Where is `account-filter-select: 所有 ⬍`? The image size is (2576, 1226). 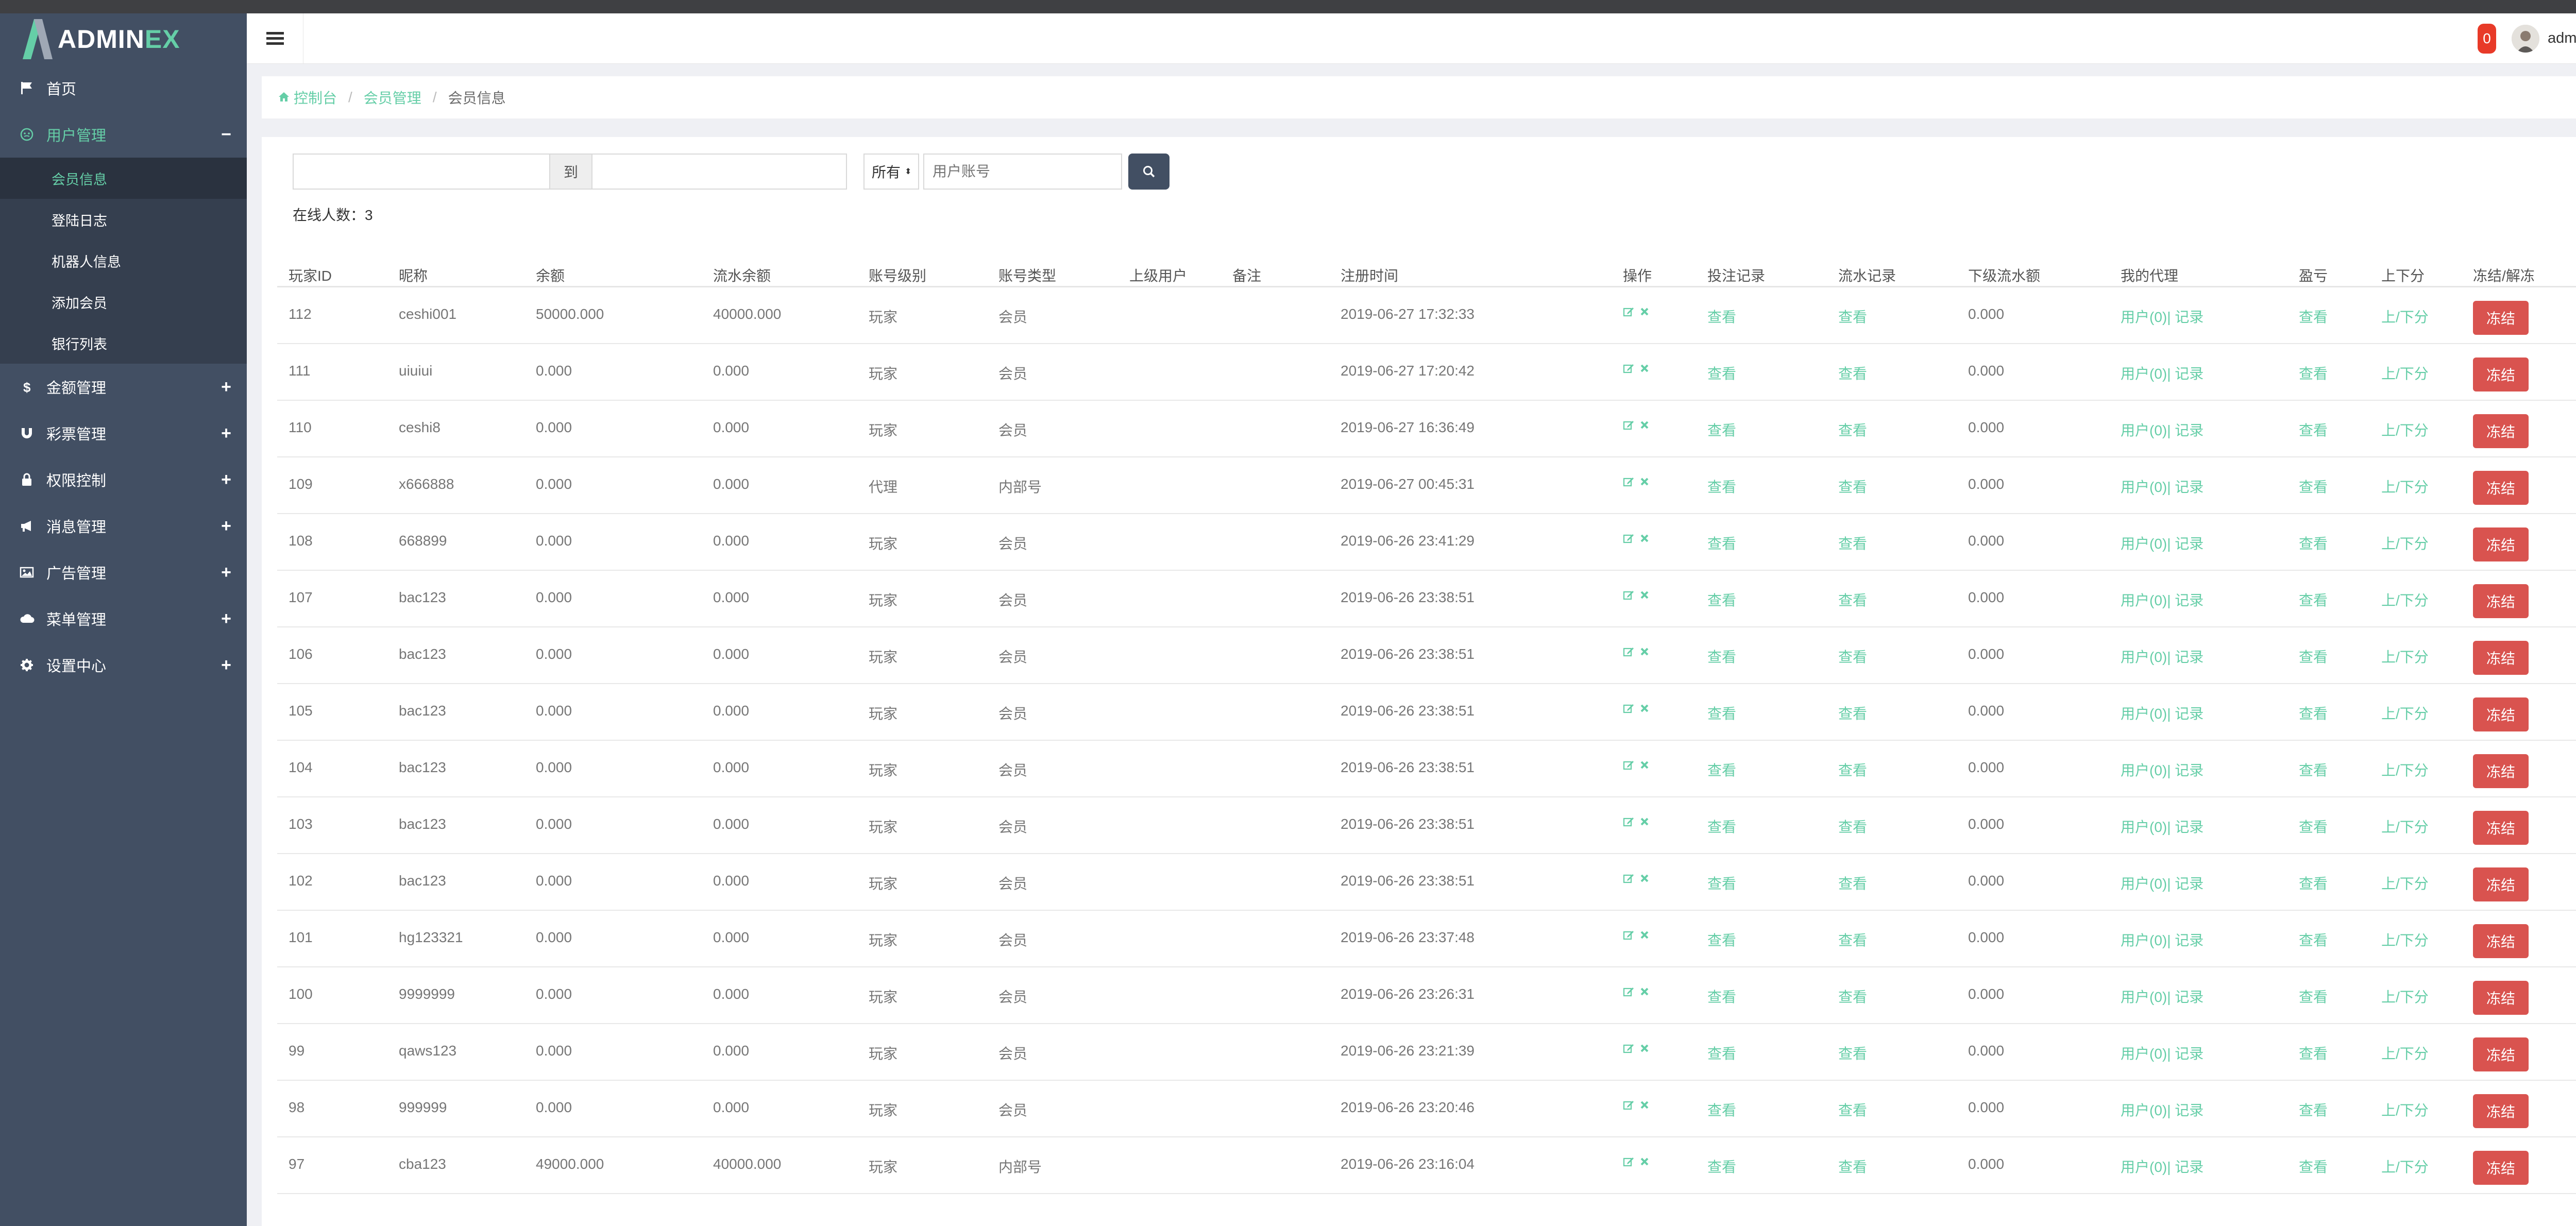 account-filter-select: 所有 ⬍ is located at coordinates (891, 172).